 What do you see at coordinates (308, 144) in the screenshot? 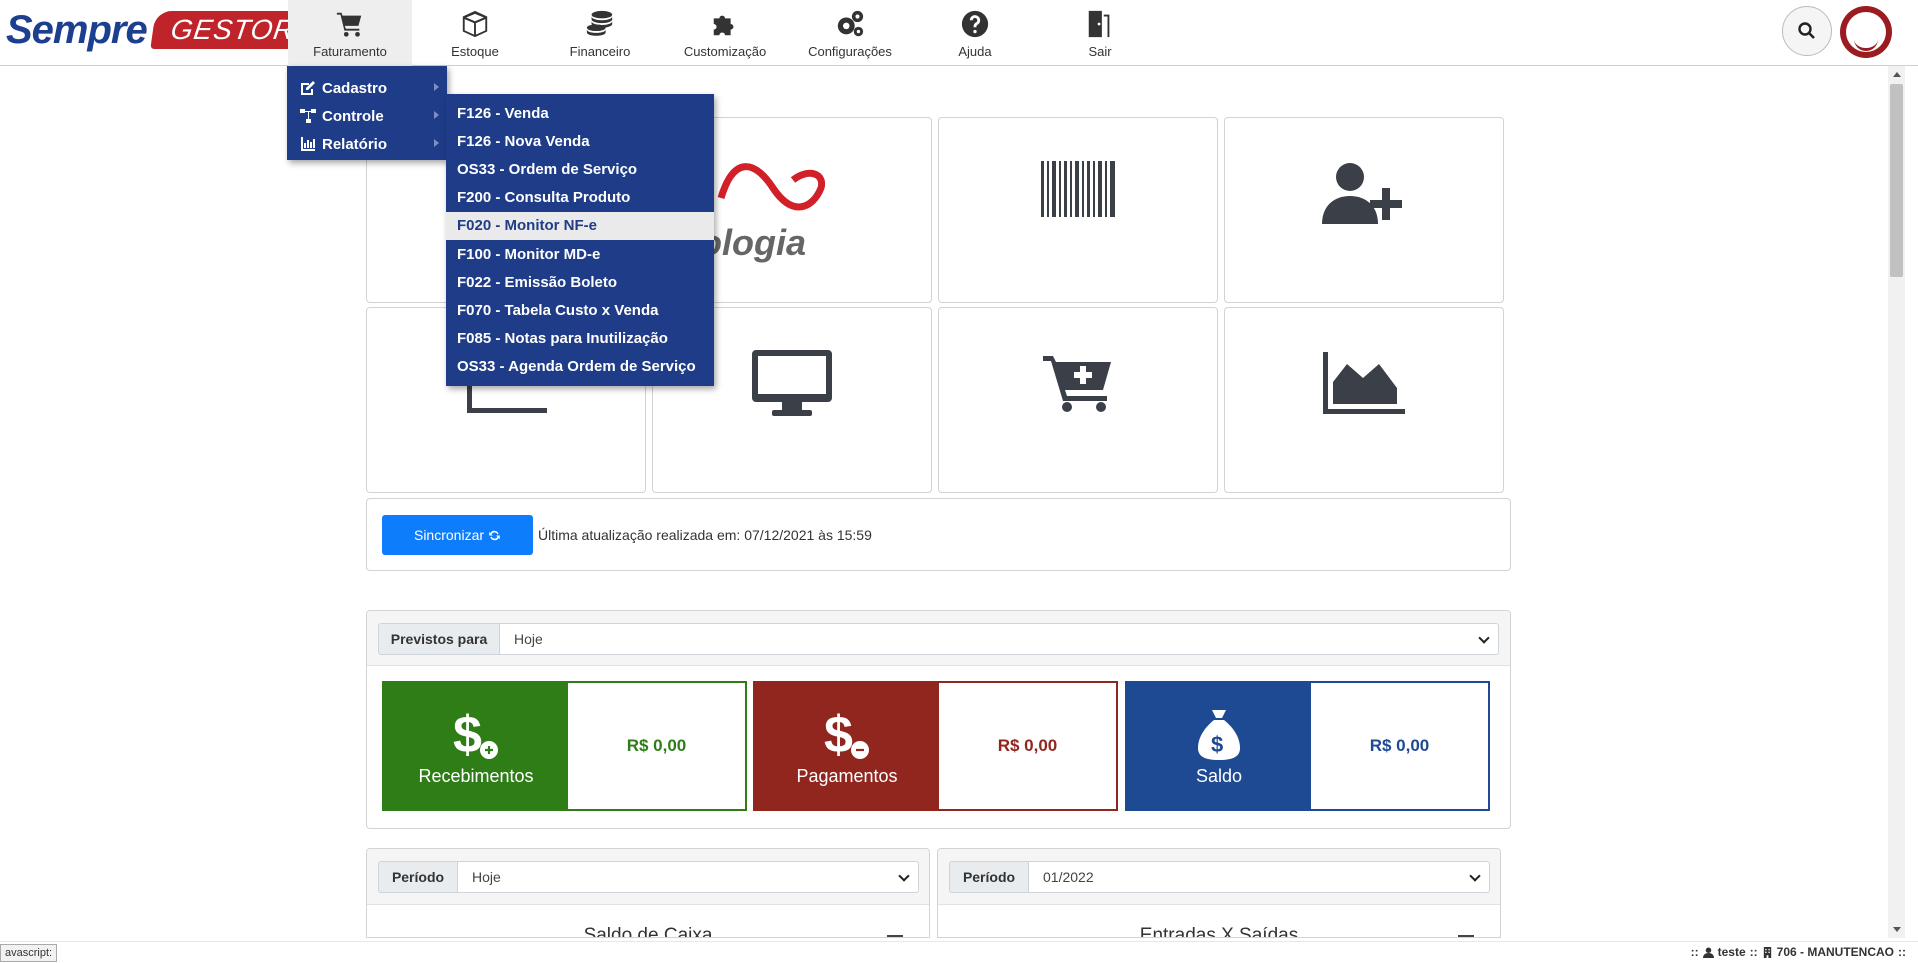
I see `bar-chart-icon` at bounding box center [308, 144].